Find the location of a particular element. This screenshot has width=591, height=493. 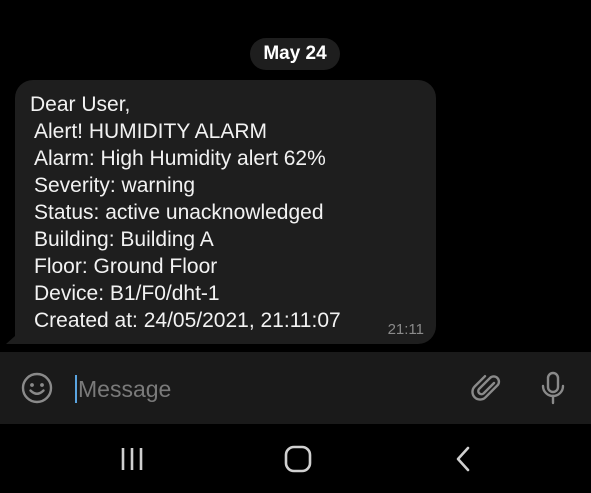

paperclip-icon is located at coordinates (486, 388).